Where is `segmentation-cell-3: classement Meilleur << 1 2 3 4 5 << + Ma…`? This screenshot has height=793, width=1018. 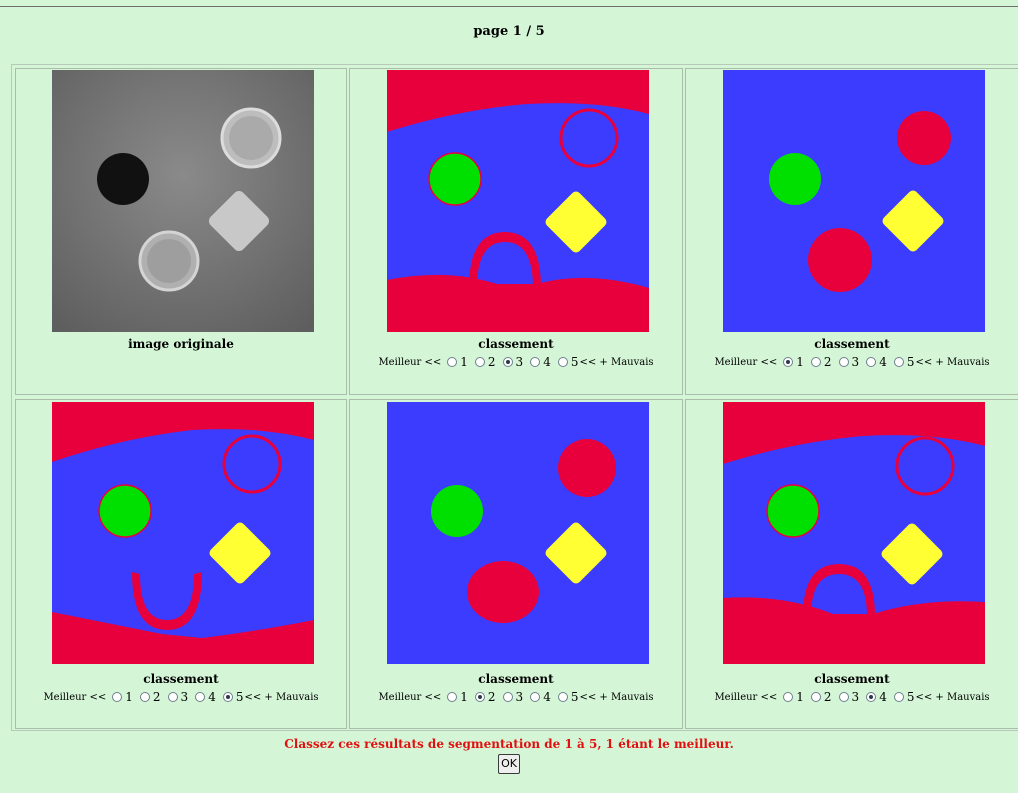 segmentation-cell-3: classement Meilleur << 1 2 3 4 5 << + Ma… is located at coordinates (181, 564).